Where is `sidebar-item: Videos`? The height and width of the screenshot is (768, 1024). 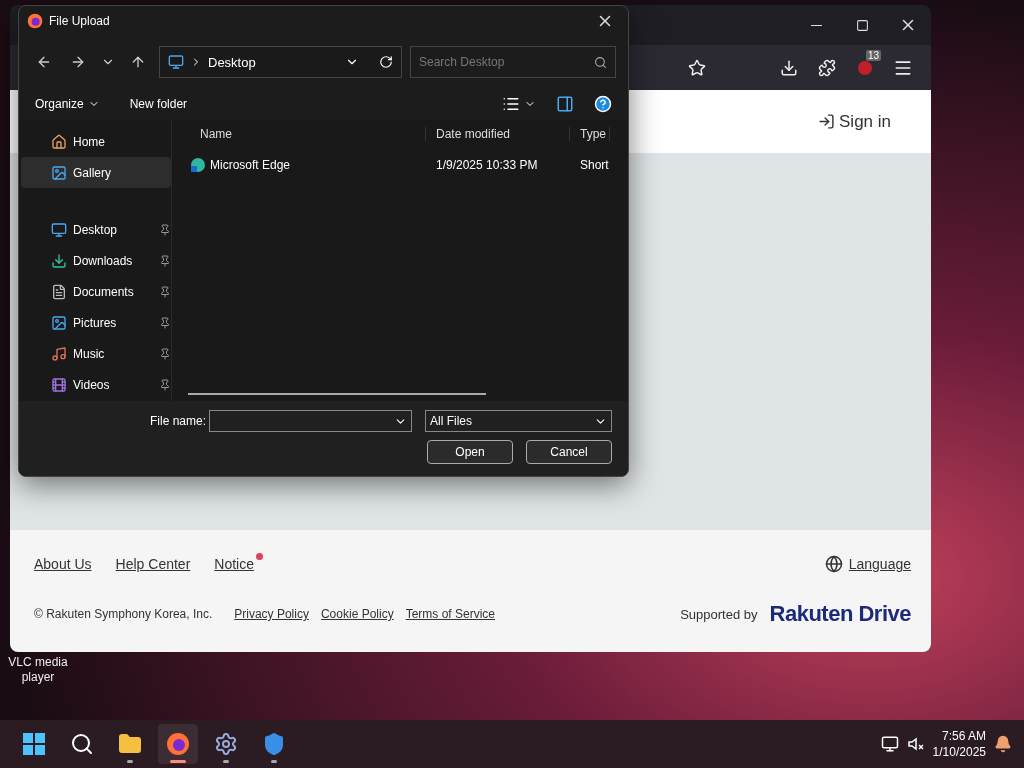
sidebar-item: Videos is located at coordinates (96, 384).